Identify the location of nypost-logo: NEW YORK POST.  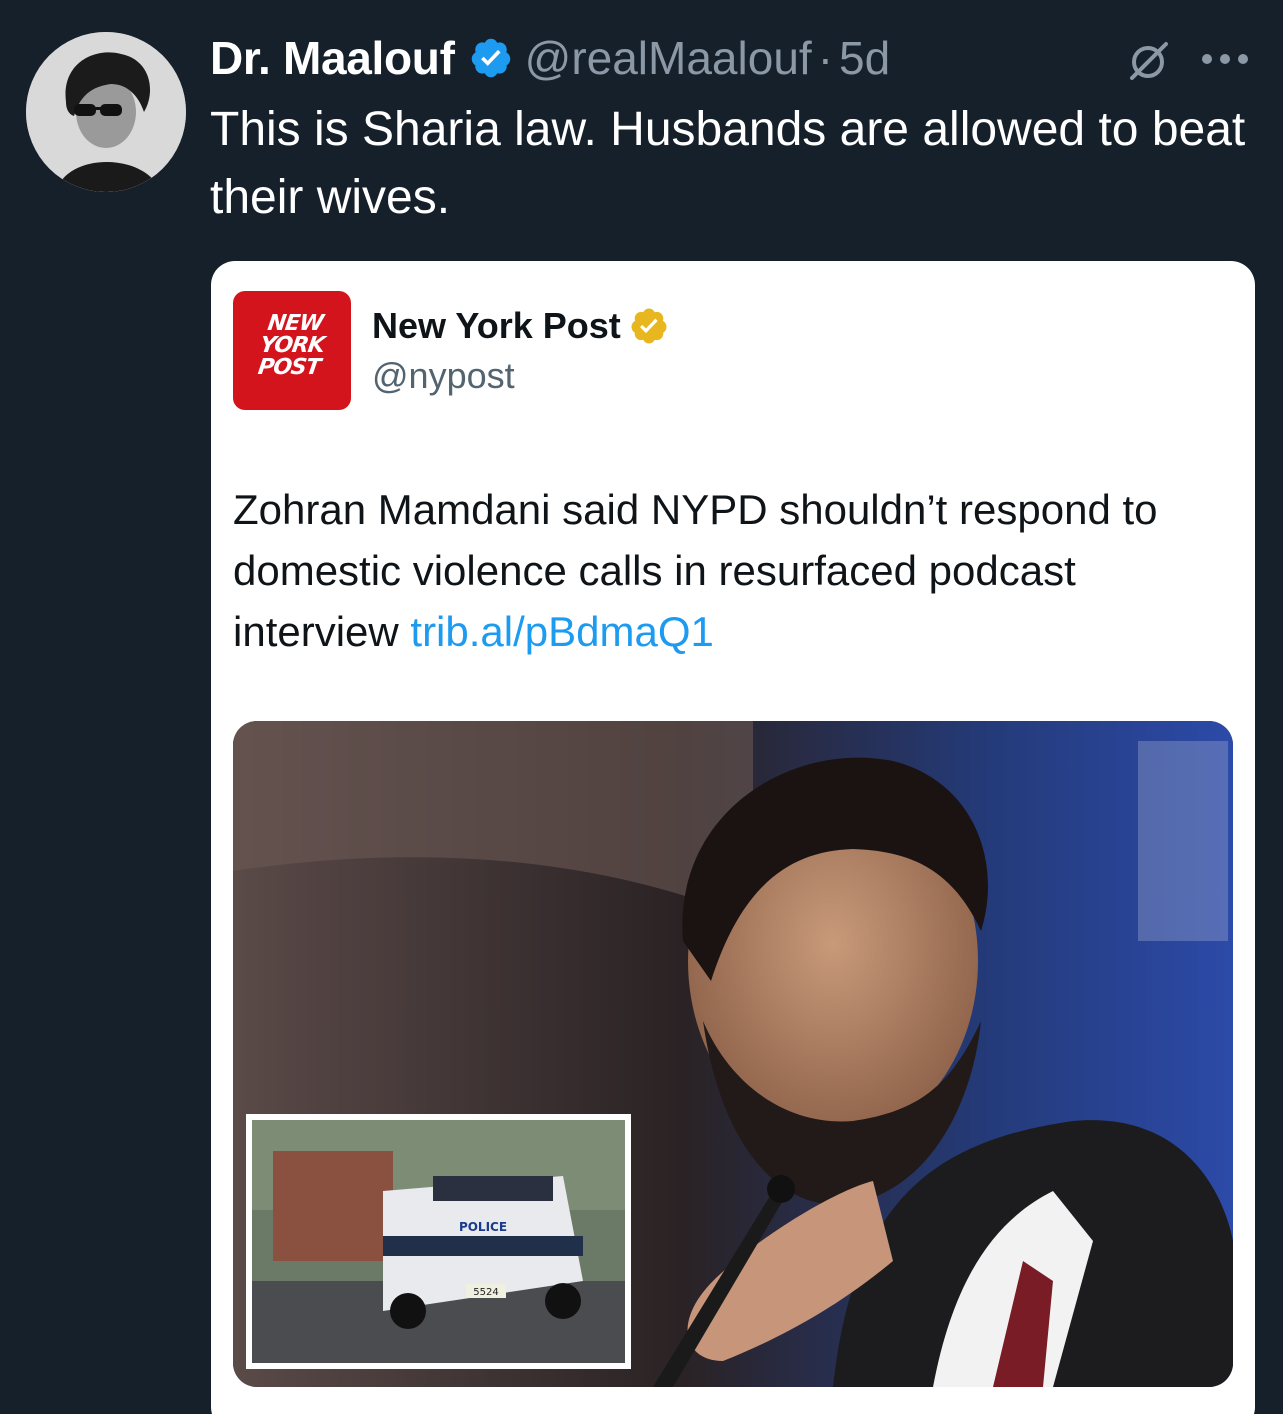
(292, 350).